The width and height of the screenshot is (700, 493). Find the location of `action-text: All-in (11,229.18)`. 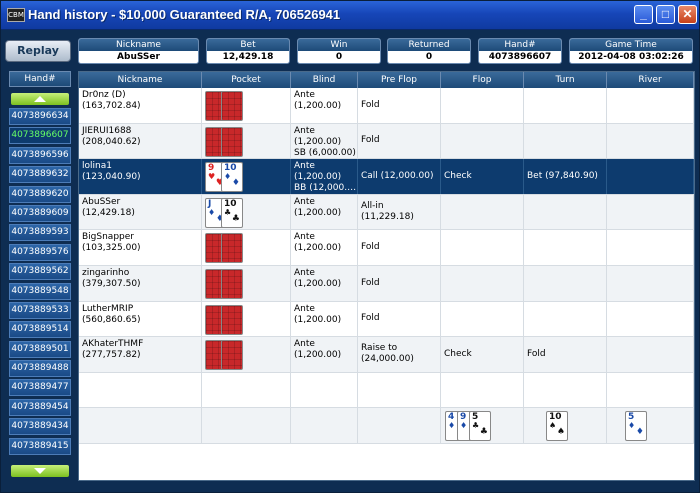

action-text: All-in (11,229.18) is located at coordinates (387, 212).